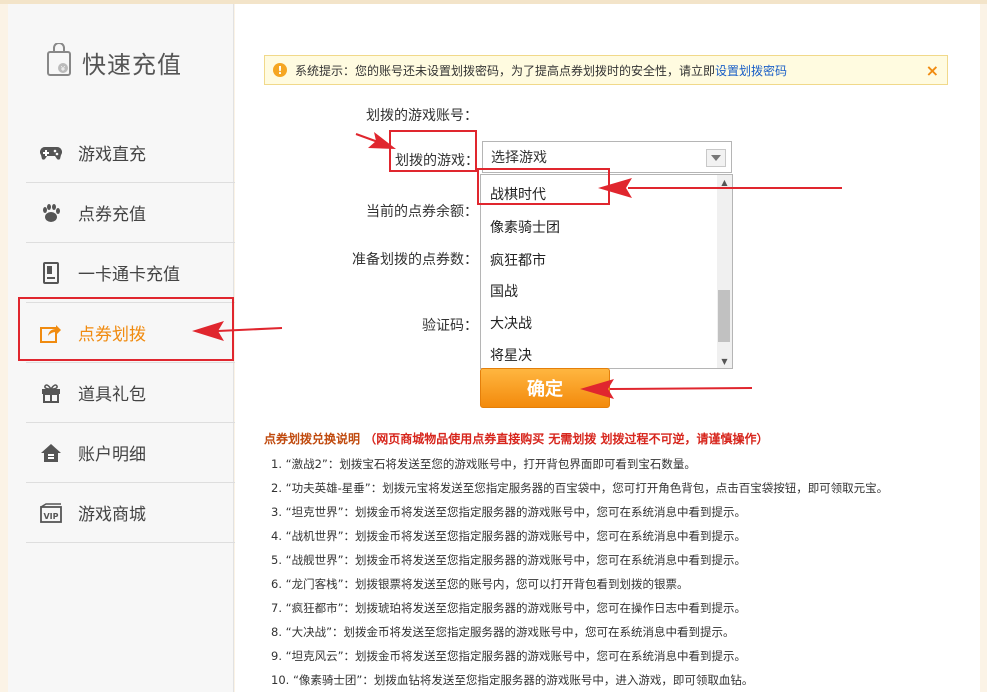  What do you see at coordinates (450, 326) in the screenshot?
I see `captcha-label: 验证码：` at bounding box center [450, 326].